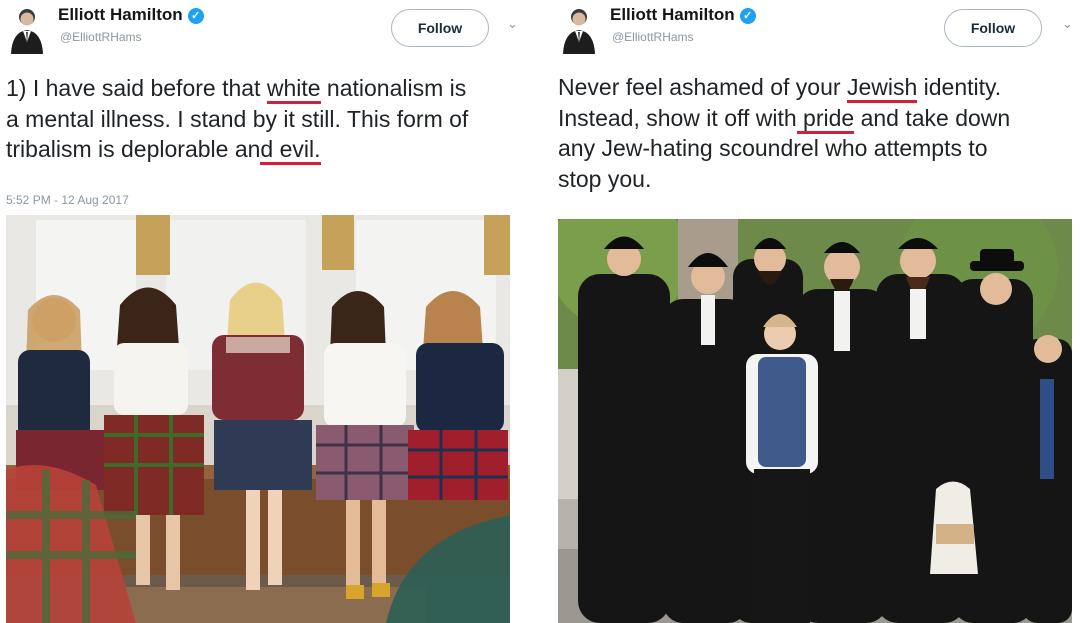  Describe the element at coordinates (882, 88) in the screenshot. I see `highlighted-word: Jewish` at that location.